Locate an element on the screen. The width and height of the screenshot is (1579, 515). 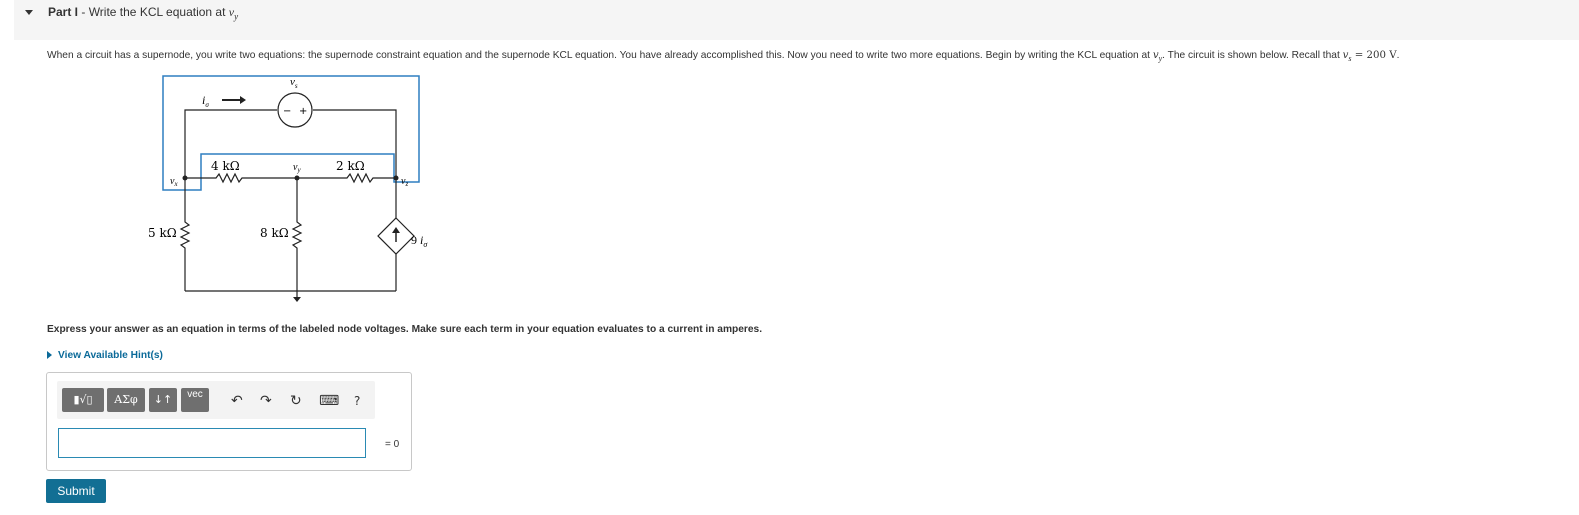
node-x-label: vx is located at coordinates (174, 182).